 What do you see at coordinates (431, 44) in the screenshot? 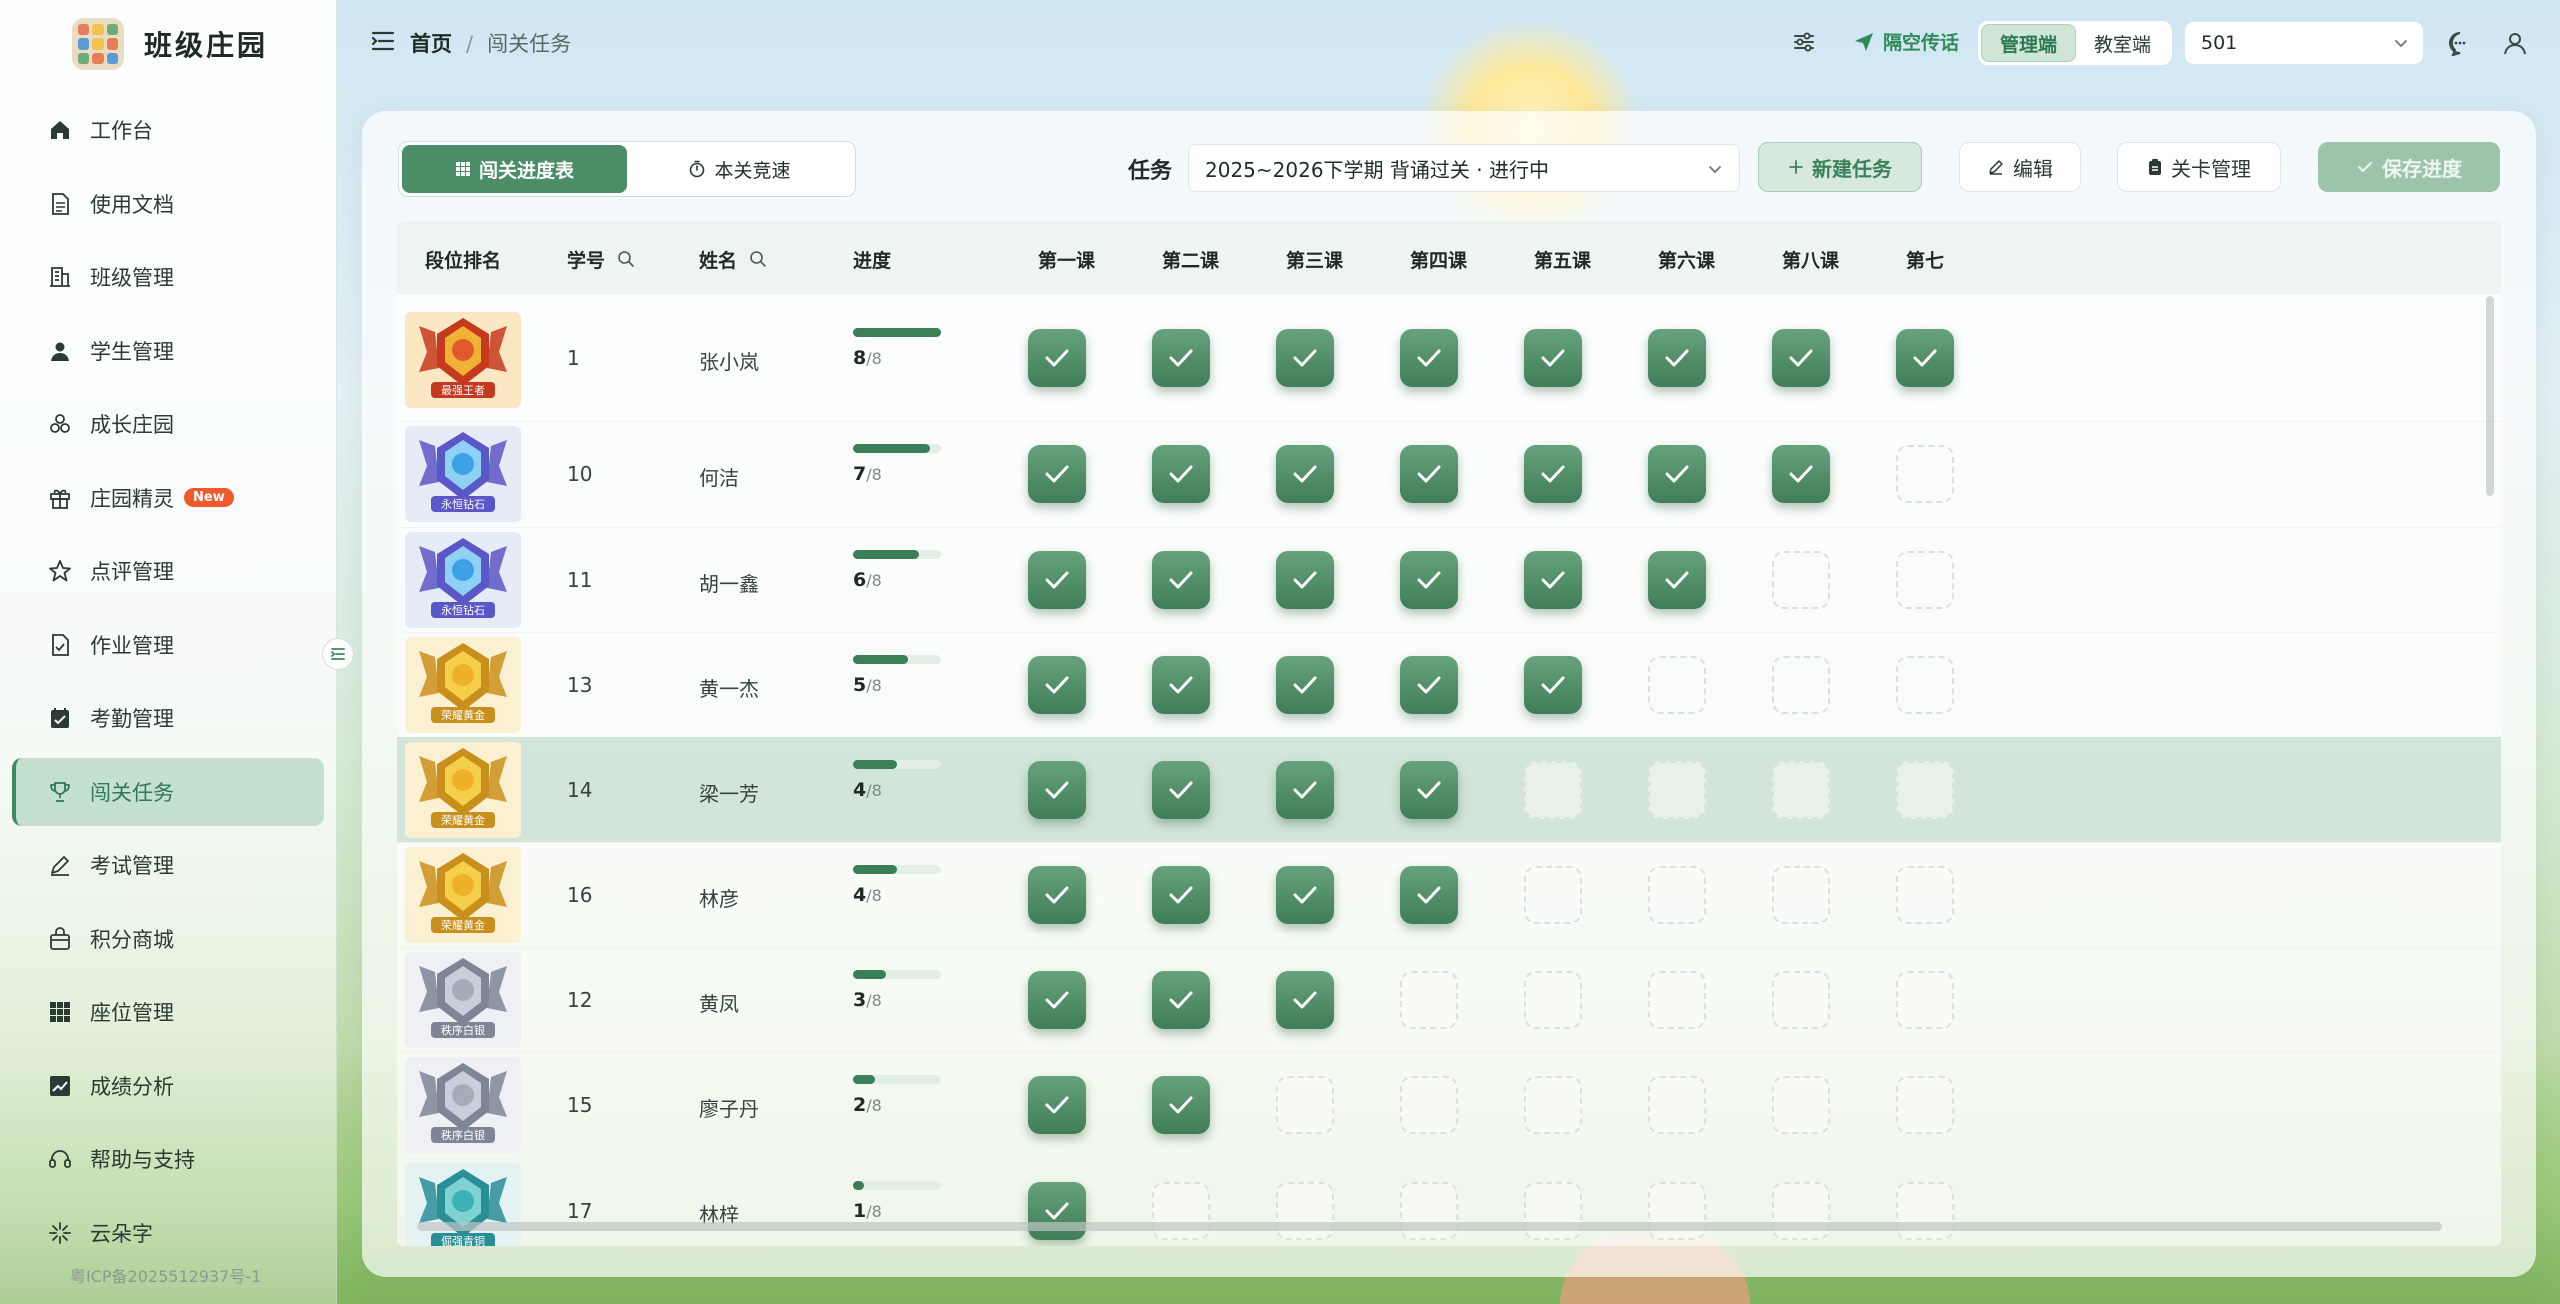
I see `breadcrumb-home: 首页` at bounding box center [431, 44].